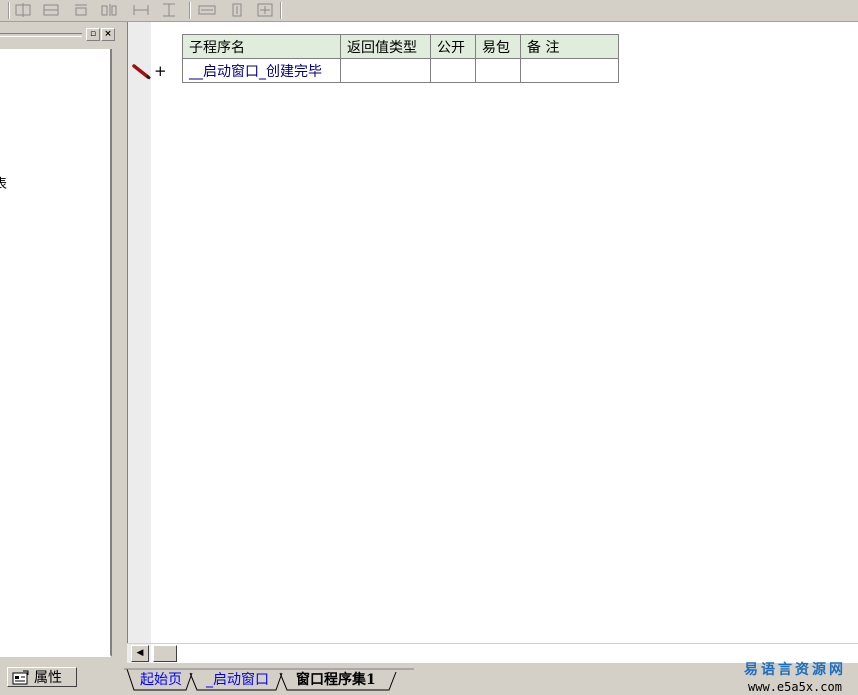 The height and width of the screenshot is (695, 858). What do you see at coordinates (20, 677) in the screenshot?
I see `properties-icon` at bounding box center [20, 677].